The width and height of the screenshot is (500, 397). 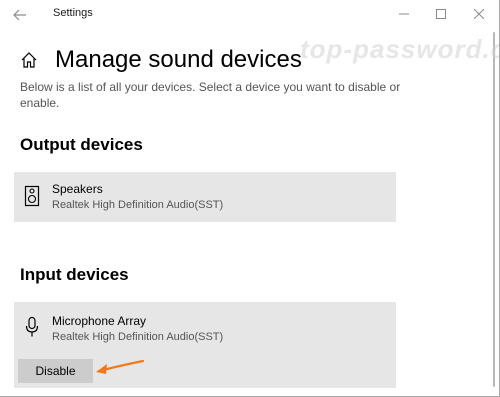 I want to click on maximize-button, so click(x=441, y=15).